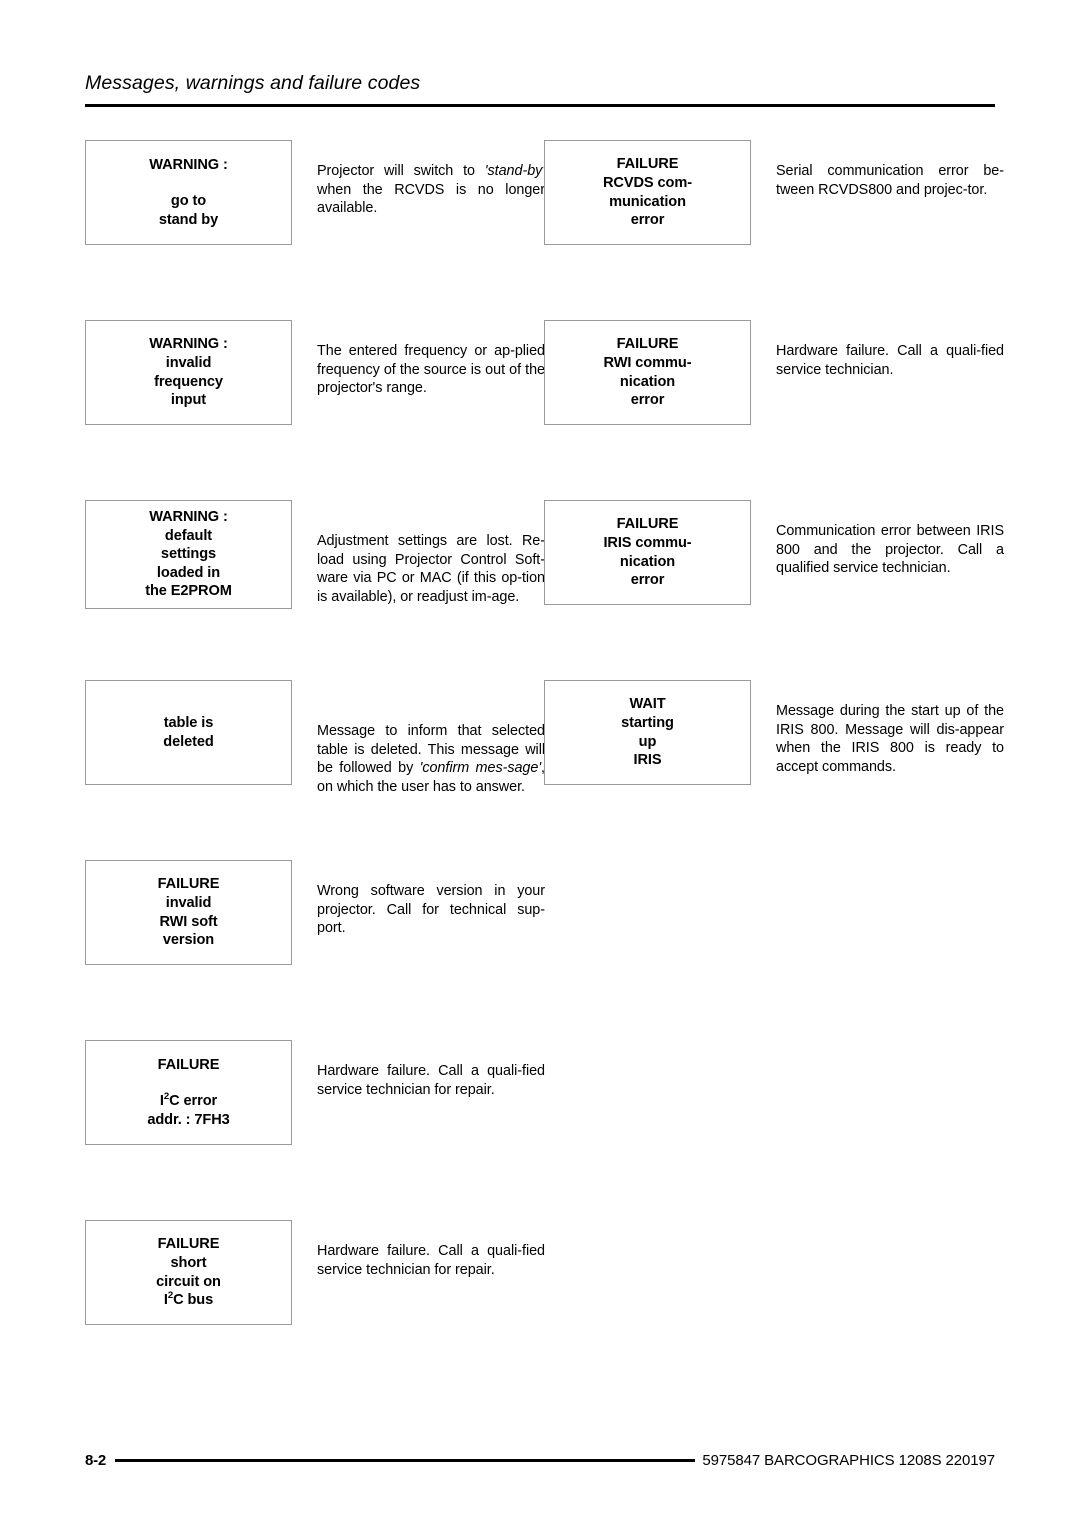  What do you see at coordinates (188, 372) in the screenshot?
I see `display-message-box: WARNING : invalid frequency input` at bounding box center [188, 372].